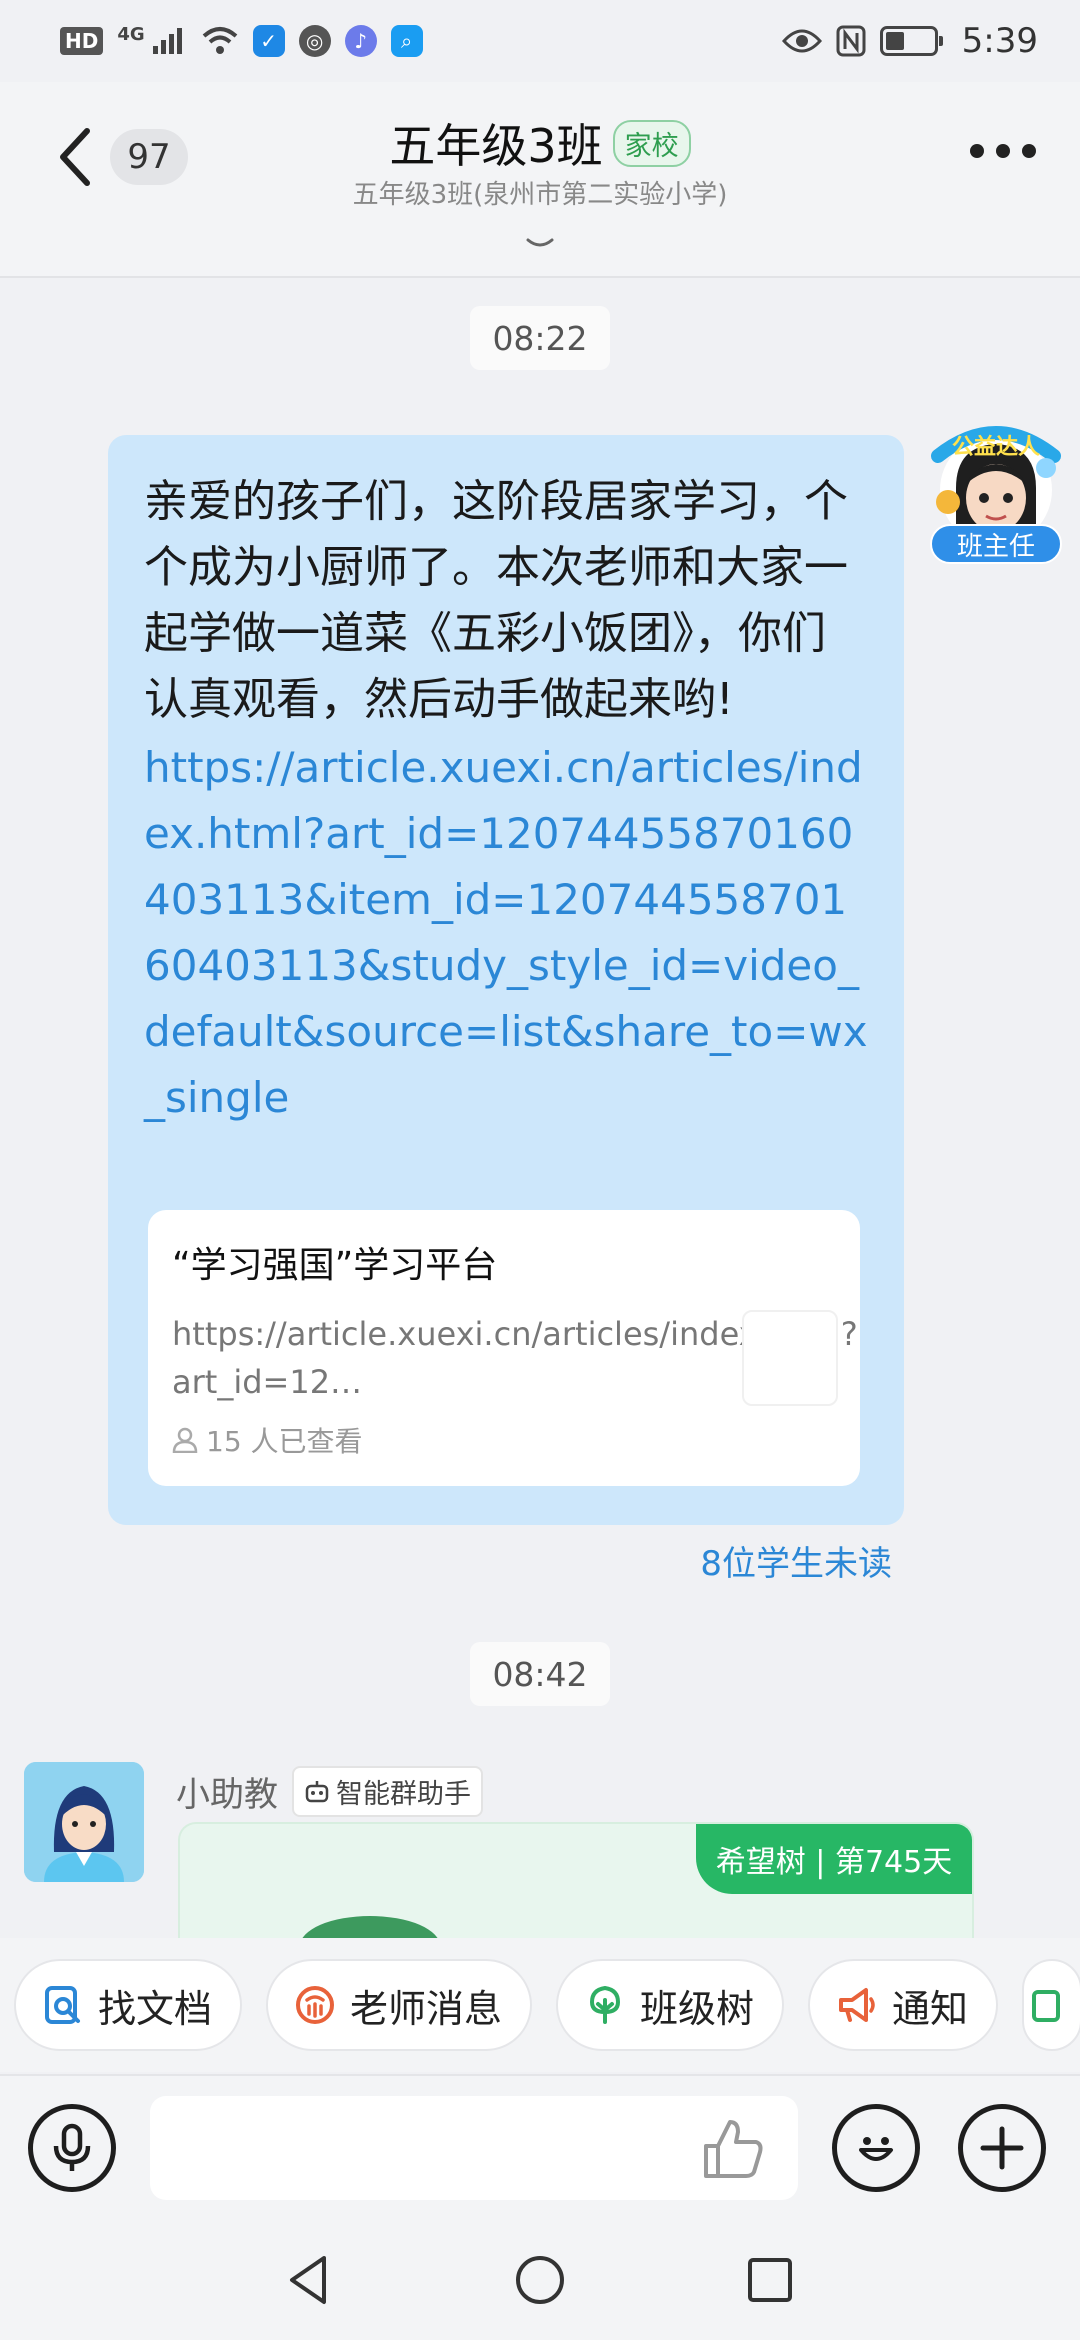 This screenshot has width=1080, height=2340. Describe the element at coordinates (851, 41) in the screenshot. I see `nfc-icon` at that location.